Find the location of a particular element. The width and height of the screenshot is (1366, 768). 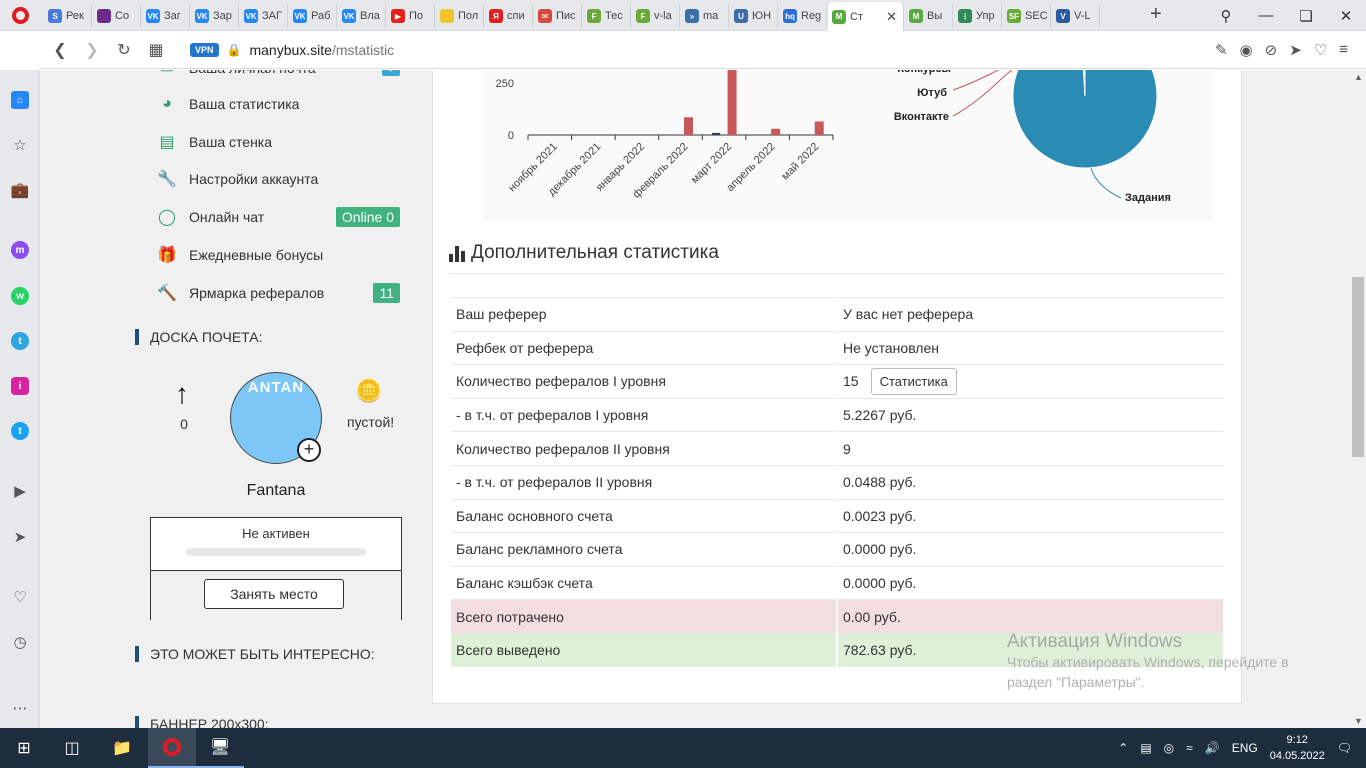

browser-tab: F Тес is located at coordinates (607, 16).